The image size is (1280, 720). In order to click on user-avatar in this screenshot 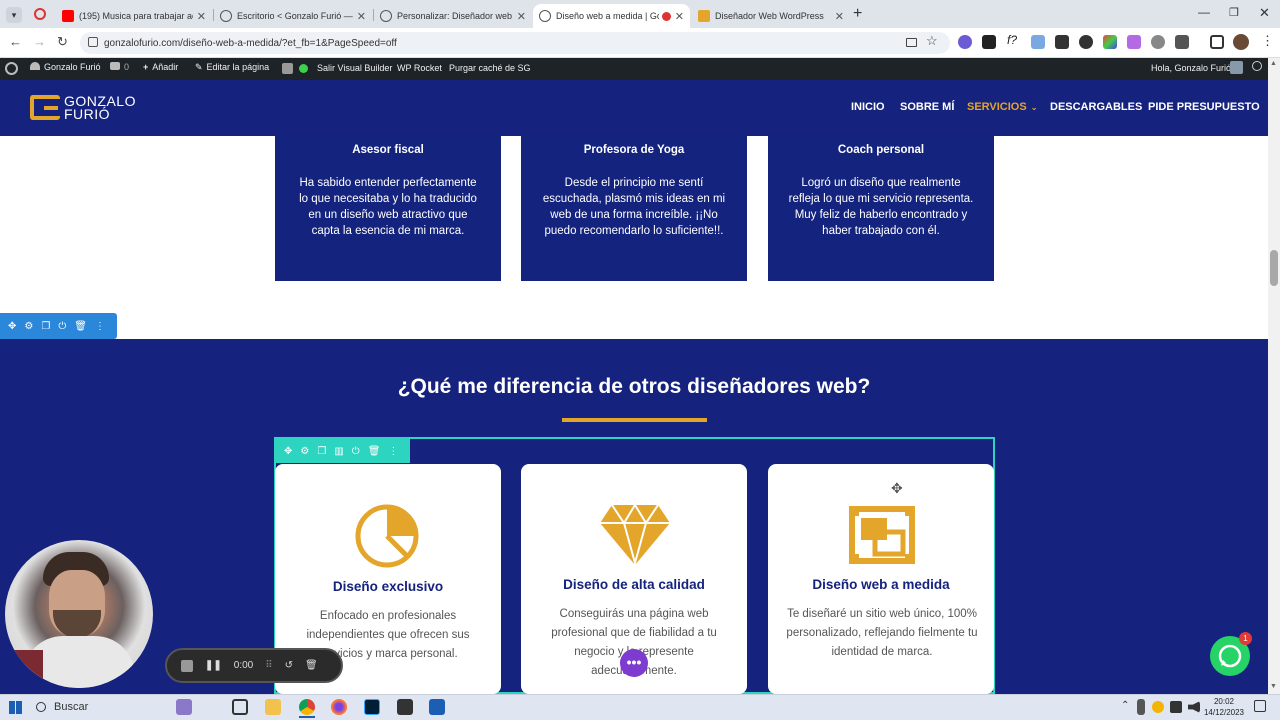, I will do `click(1236, 67)`.